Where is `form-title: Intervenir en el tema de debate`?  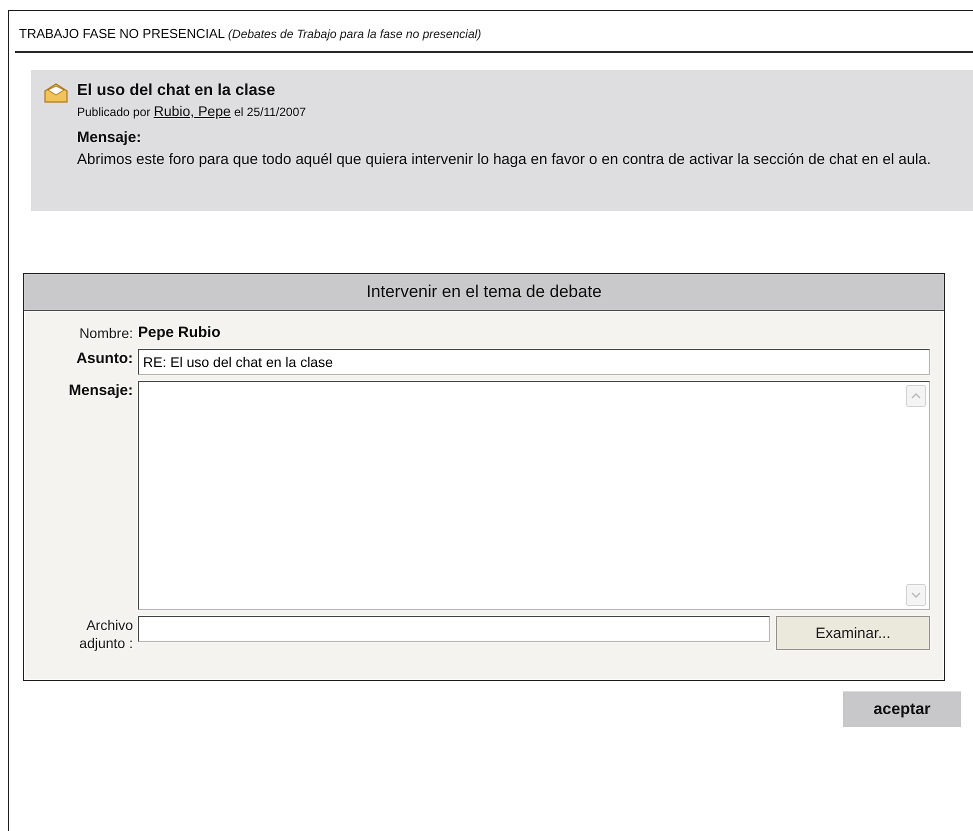
form-title: Intervenir en el tema de debate is located at coordinates (484, 292).